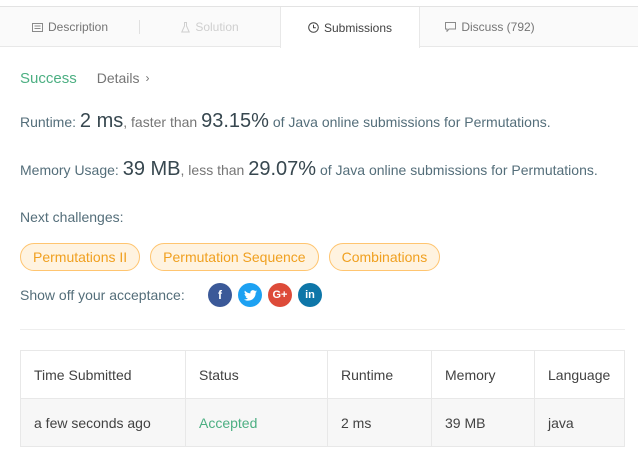 Image resolution: width=638 pixels, height=453 pixels. I want to click on column-header-language: Language, so click(579, 374).